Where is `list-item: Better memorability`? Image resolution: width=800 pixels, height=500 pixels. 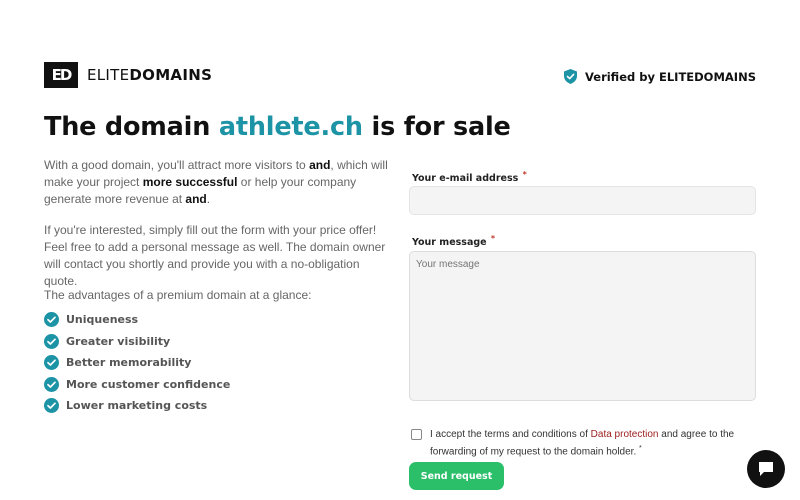
list-item: Better memorability is located at coordinates (137, 363).